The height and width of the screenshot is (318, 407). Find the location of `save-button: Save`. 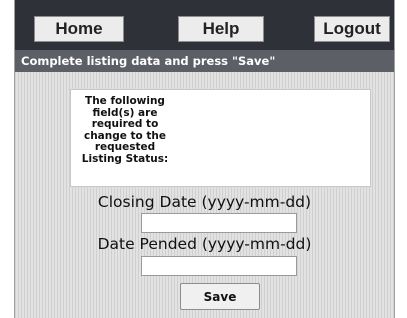

save-button: Save is located at coordinates (220, 296).